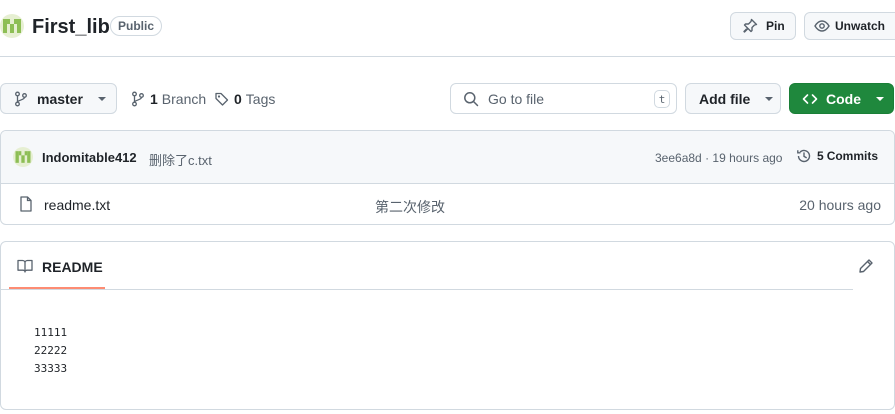 This screenshot has height=414, width=895. I want to click on tags-link: 0 Tags, so click(245, 99).